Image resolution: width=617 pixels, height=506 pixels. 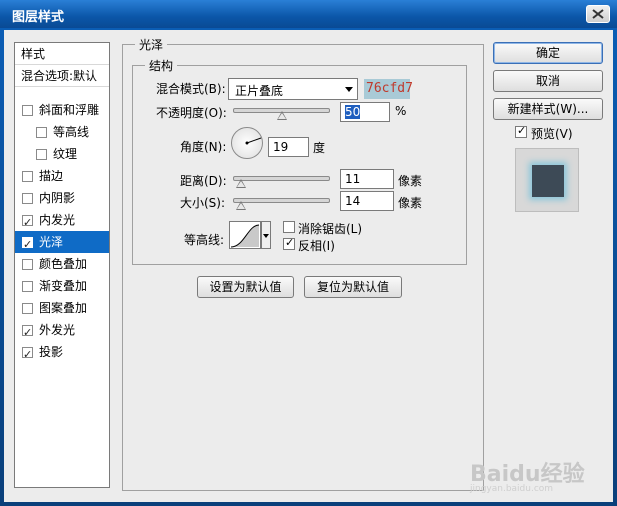 What do you see at coordinates (410, 203) in the screenshot?
I see `size-unit: 像素` at bounding box center [410, 203].